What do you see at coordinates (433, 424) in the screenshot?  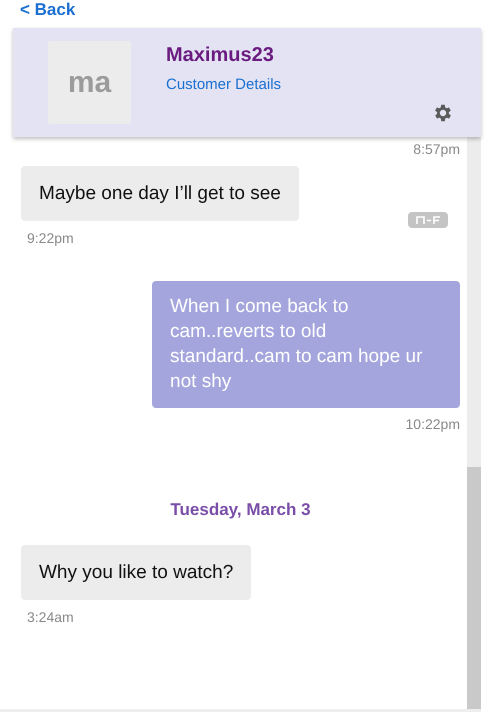 I see `message-time: 10:22pm` at bounding box center [433, 424].